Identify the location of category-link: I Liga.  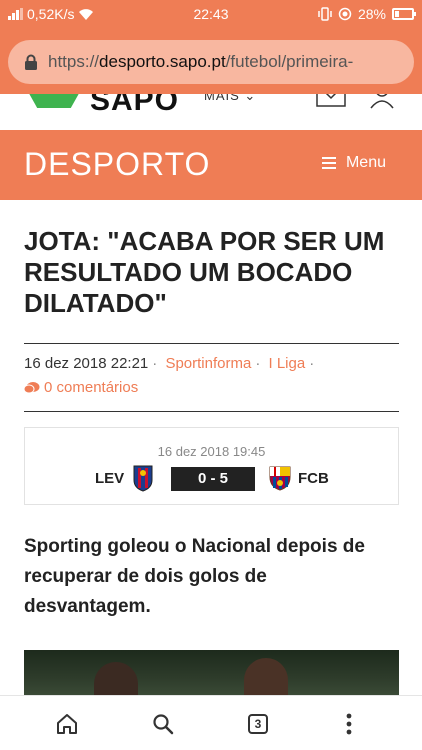
(287, 363).